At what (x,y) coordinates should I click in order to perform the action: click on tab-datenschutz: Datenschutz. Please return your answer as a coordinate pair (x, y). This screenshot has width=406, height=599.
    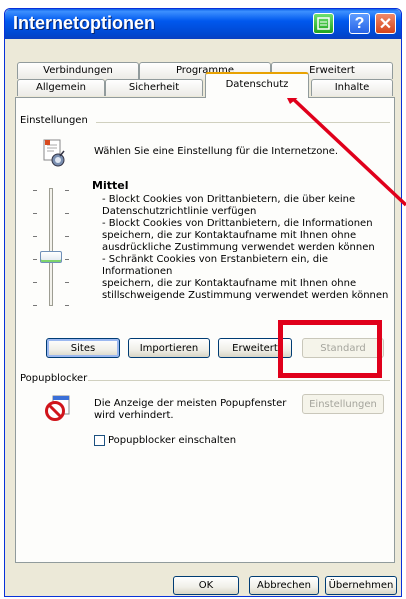
    Looking at the image, I should click on (257, 85).